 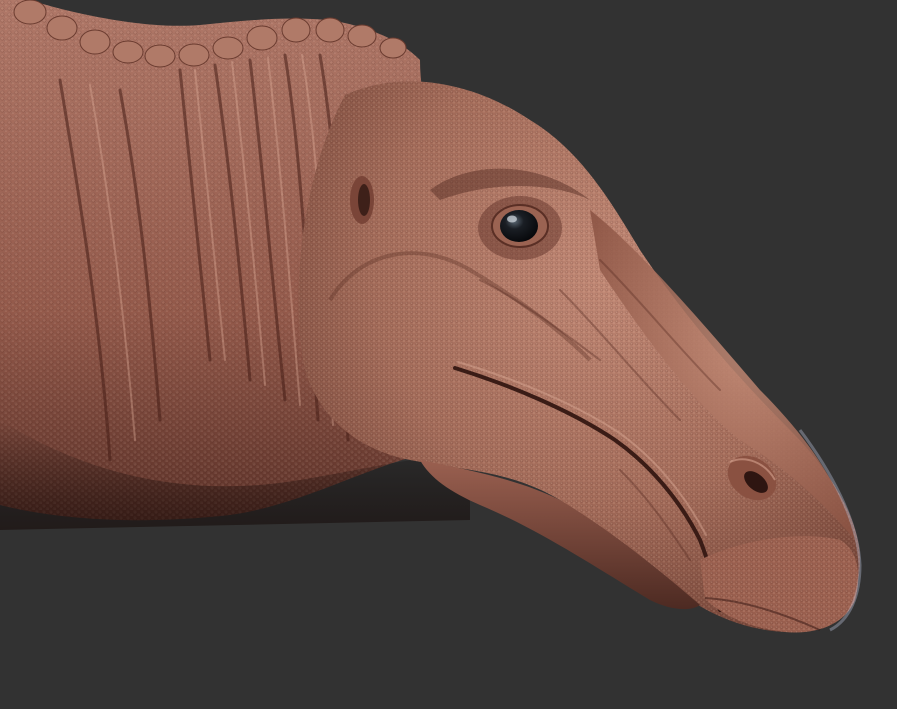 I want to click on eye-icon, so click(x=519, y=226).